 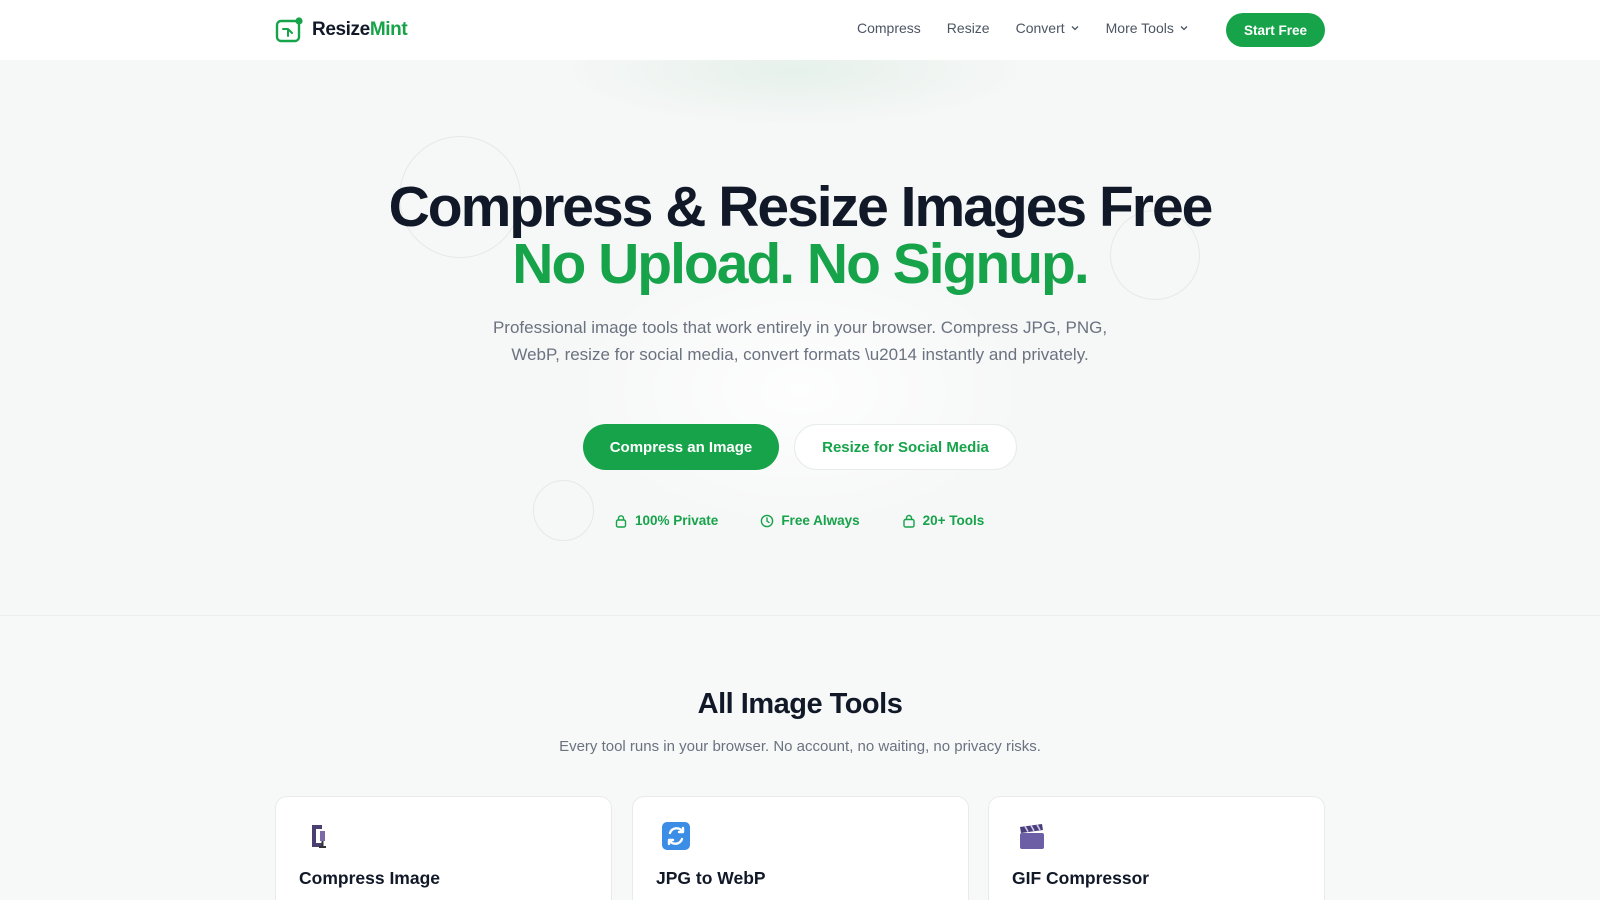 What do you see at coordinates (800, 848) in the screenshot?
I see `tool-card-jpg-to-webp: JPG to WebP` at bounding box center [800, 848].